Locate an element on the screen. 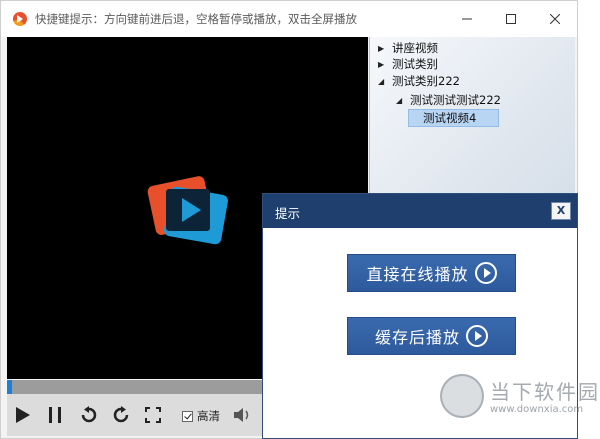 This screenshot has height=439, width=600. maximize-icon is located at coordinates (511, 19).